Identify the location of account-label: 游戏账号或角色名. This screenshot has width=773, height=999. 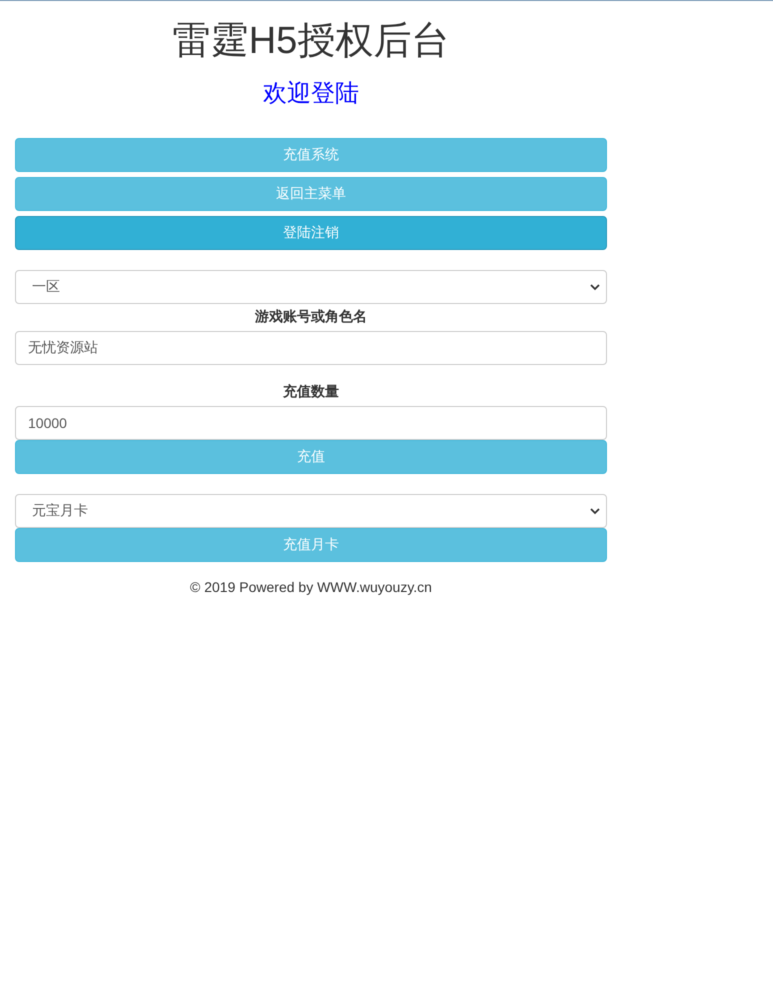
(311, 316).